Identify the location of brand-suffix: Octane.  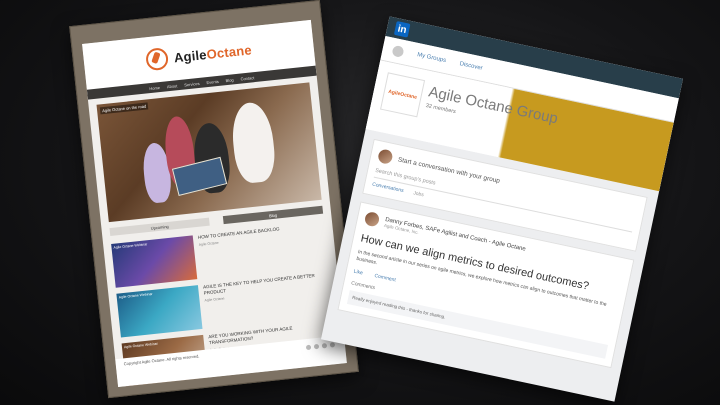
(229, 51).